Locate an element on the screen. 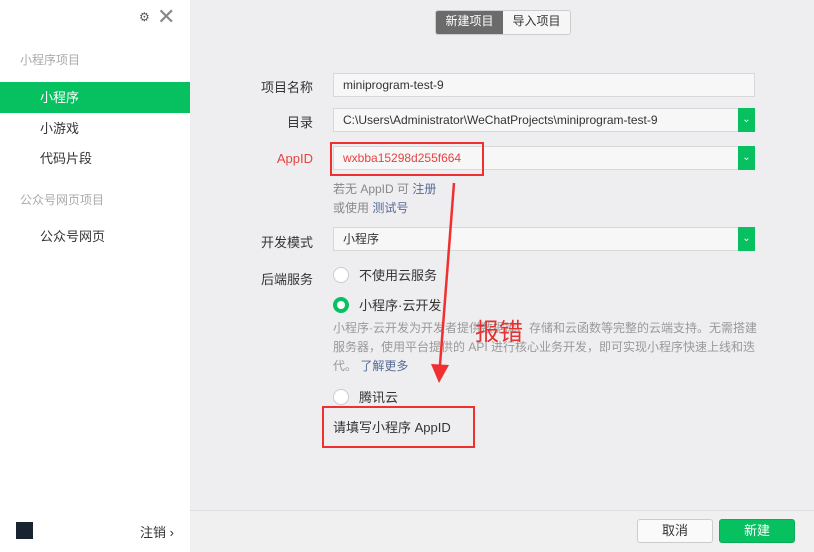 Image resolution: width=814 pixels, height=552 pixels. annotation-arrow is located at coordinates (443, 282).